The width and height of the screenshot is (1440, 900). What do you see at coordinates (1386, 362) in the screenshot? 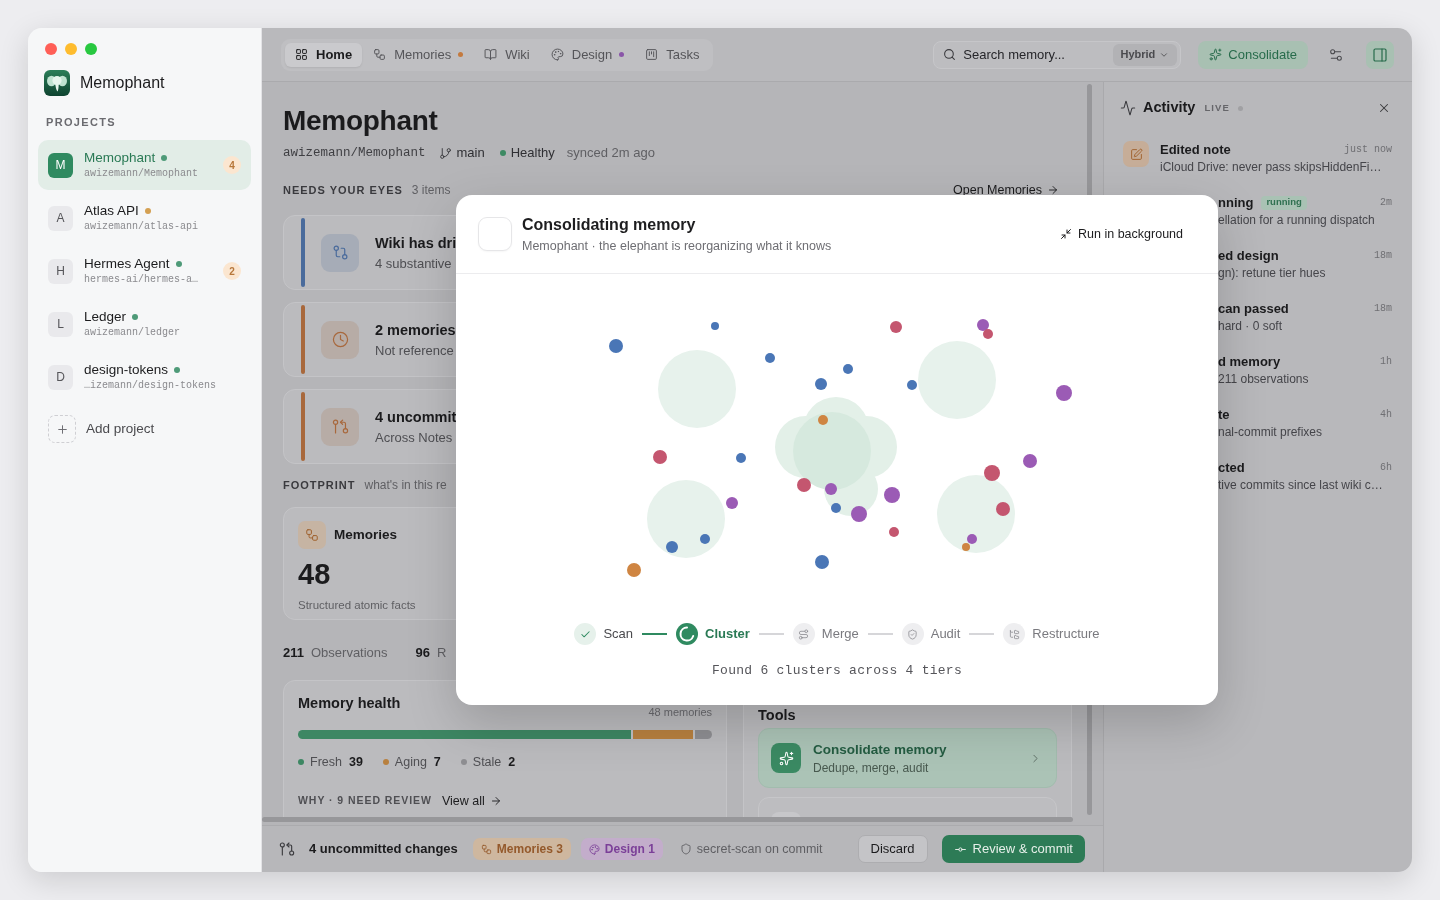
I see `activity-time: 1h` at bounding box center [1386, 362].